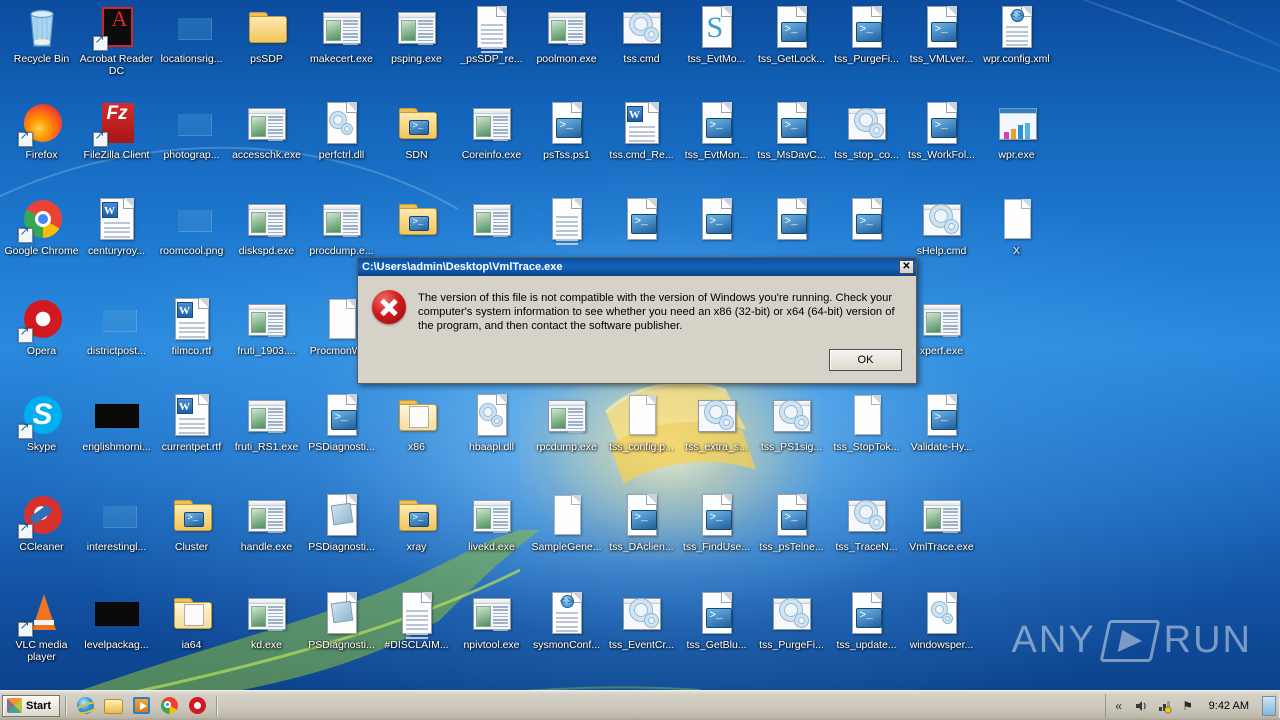 This screenshot has height=720, width=1280. What do you see at coordinates (566, 131) in the screenshot?
I see `desktop-icon: >_ psTss.ps1` at bounding box center [566, 131].